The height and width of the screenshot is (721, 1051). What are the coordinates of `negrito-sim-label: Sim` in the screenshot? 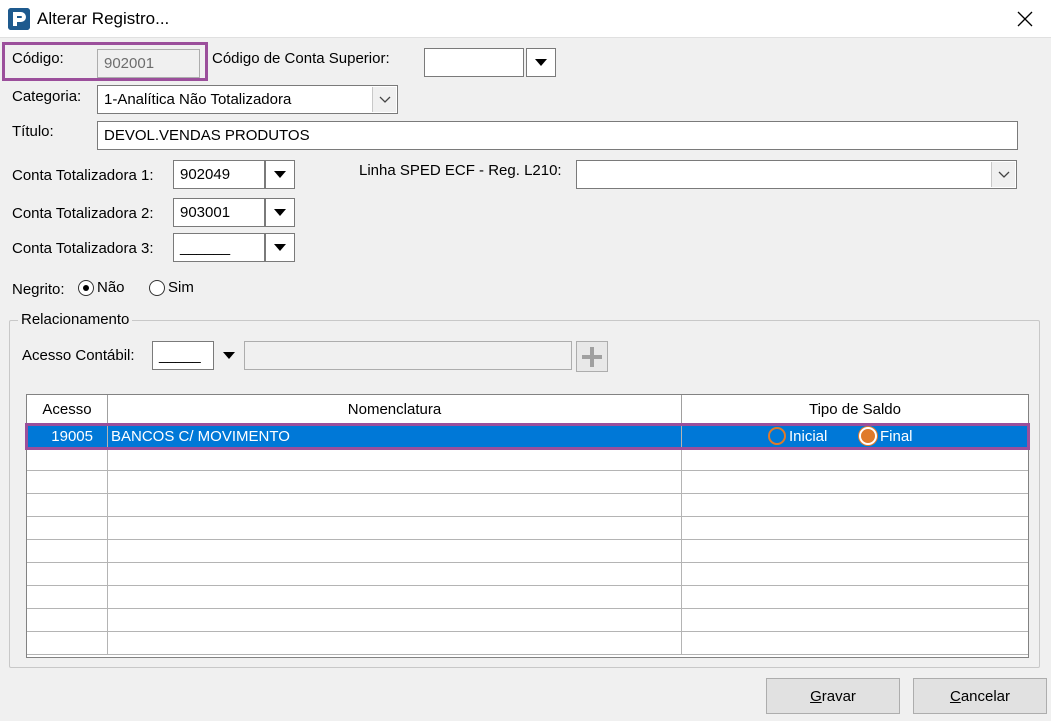 It's located at (181, 287).